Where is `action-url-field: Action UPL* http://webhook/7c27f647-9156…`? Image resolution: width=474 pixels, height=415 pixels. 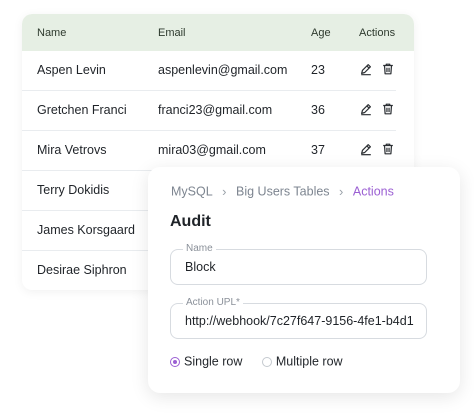 action-url-field: Action UPL* http://webhook/7c27f647-9156… is located at coordinates (298, 318).